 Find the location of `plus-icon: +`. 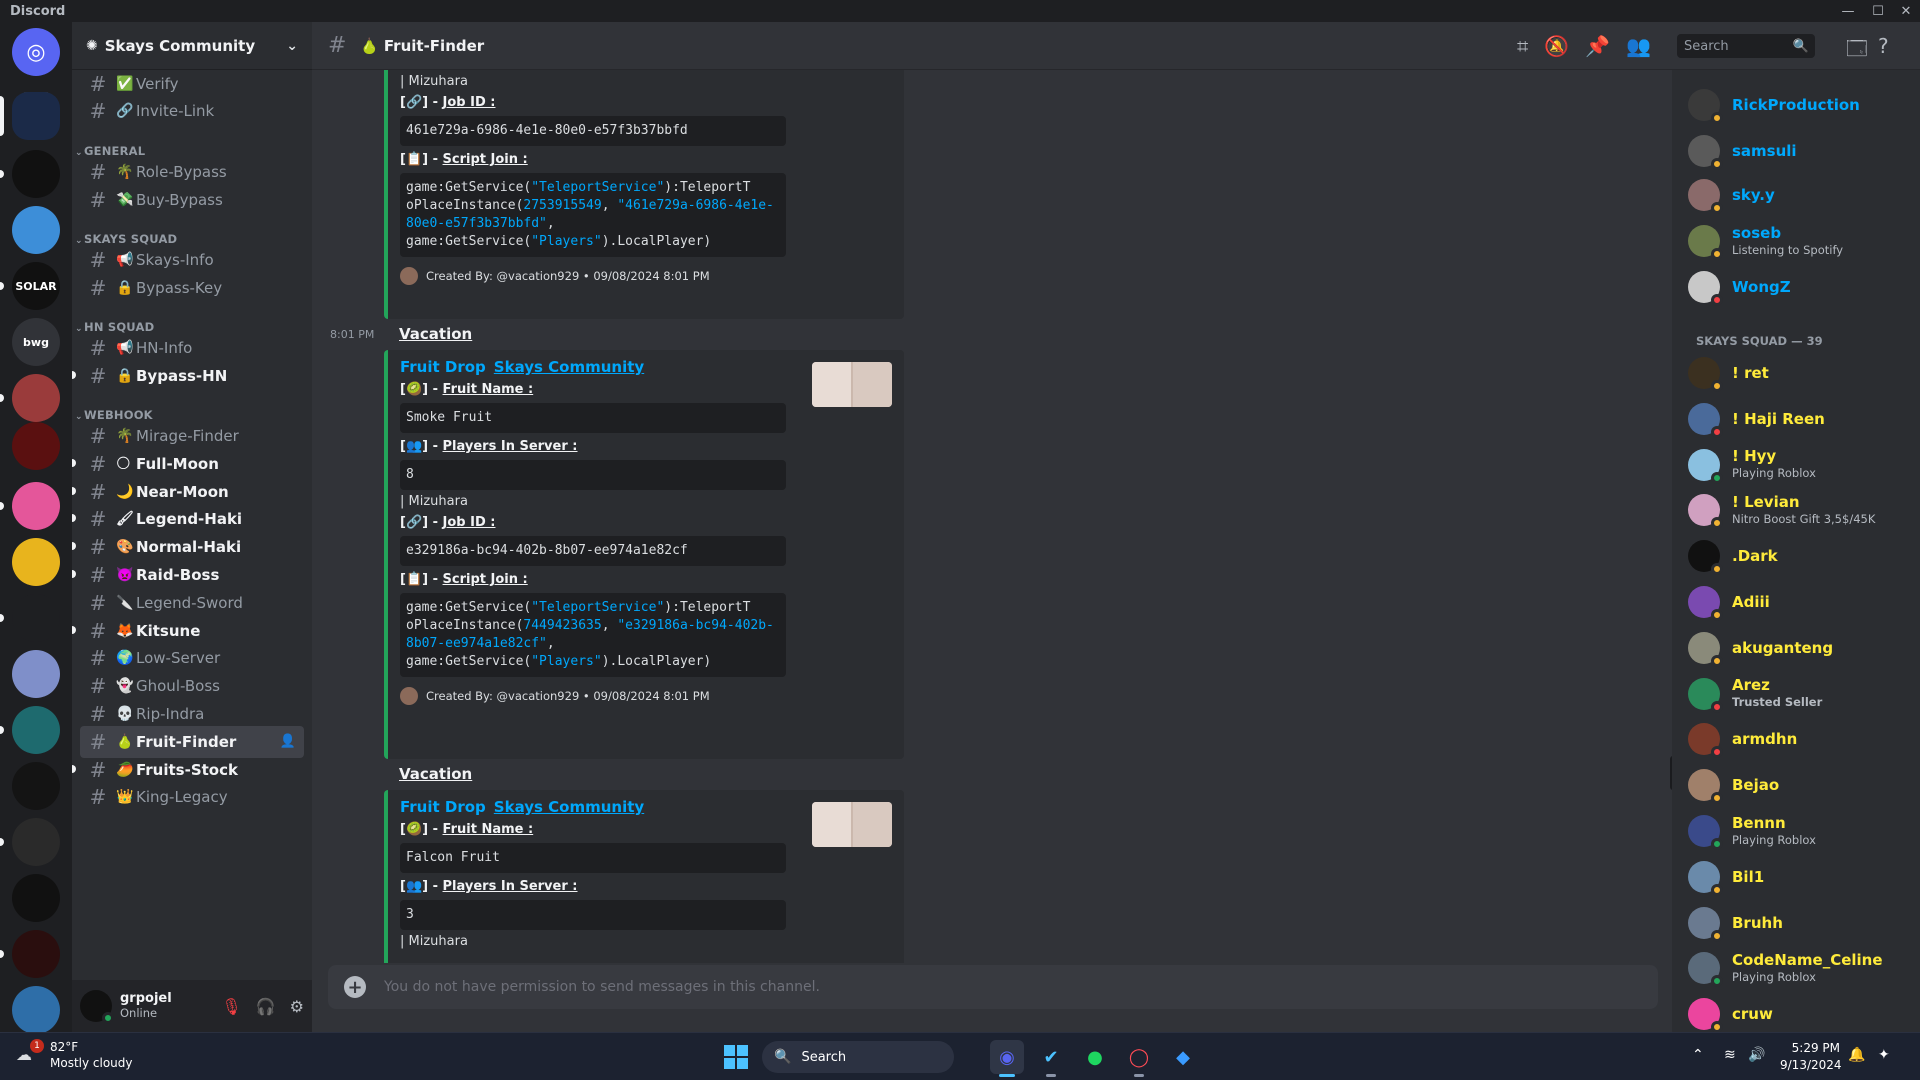

plus-icon: + is located at coordinates (355, 987).